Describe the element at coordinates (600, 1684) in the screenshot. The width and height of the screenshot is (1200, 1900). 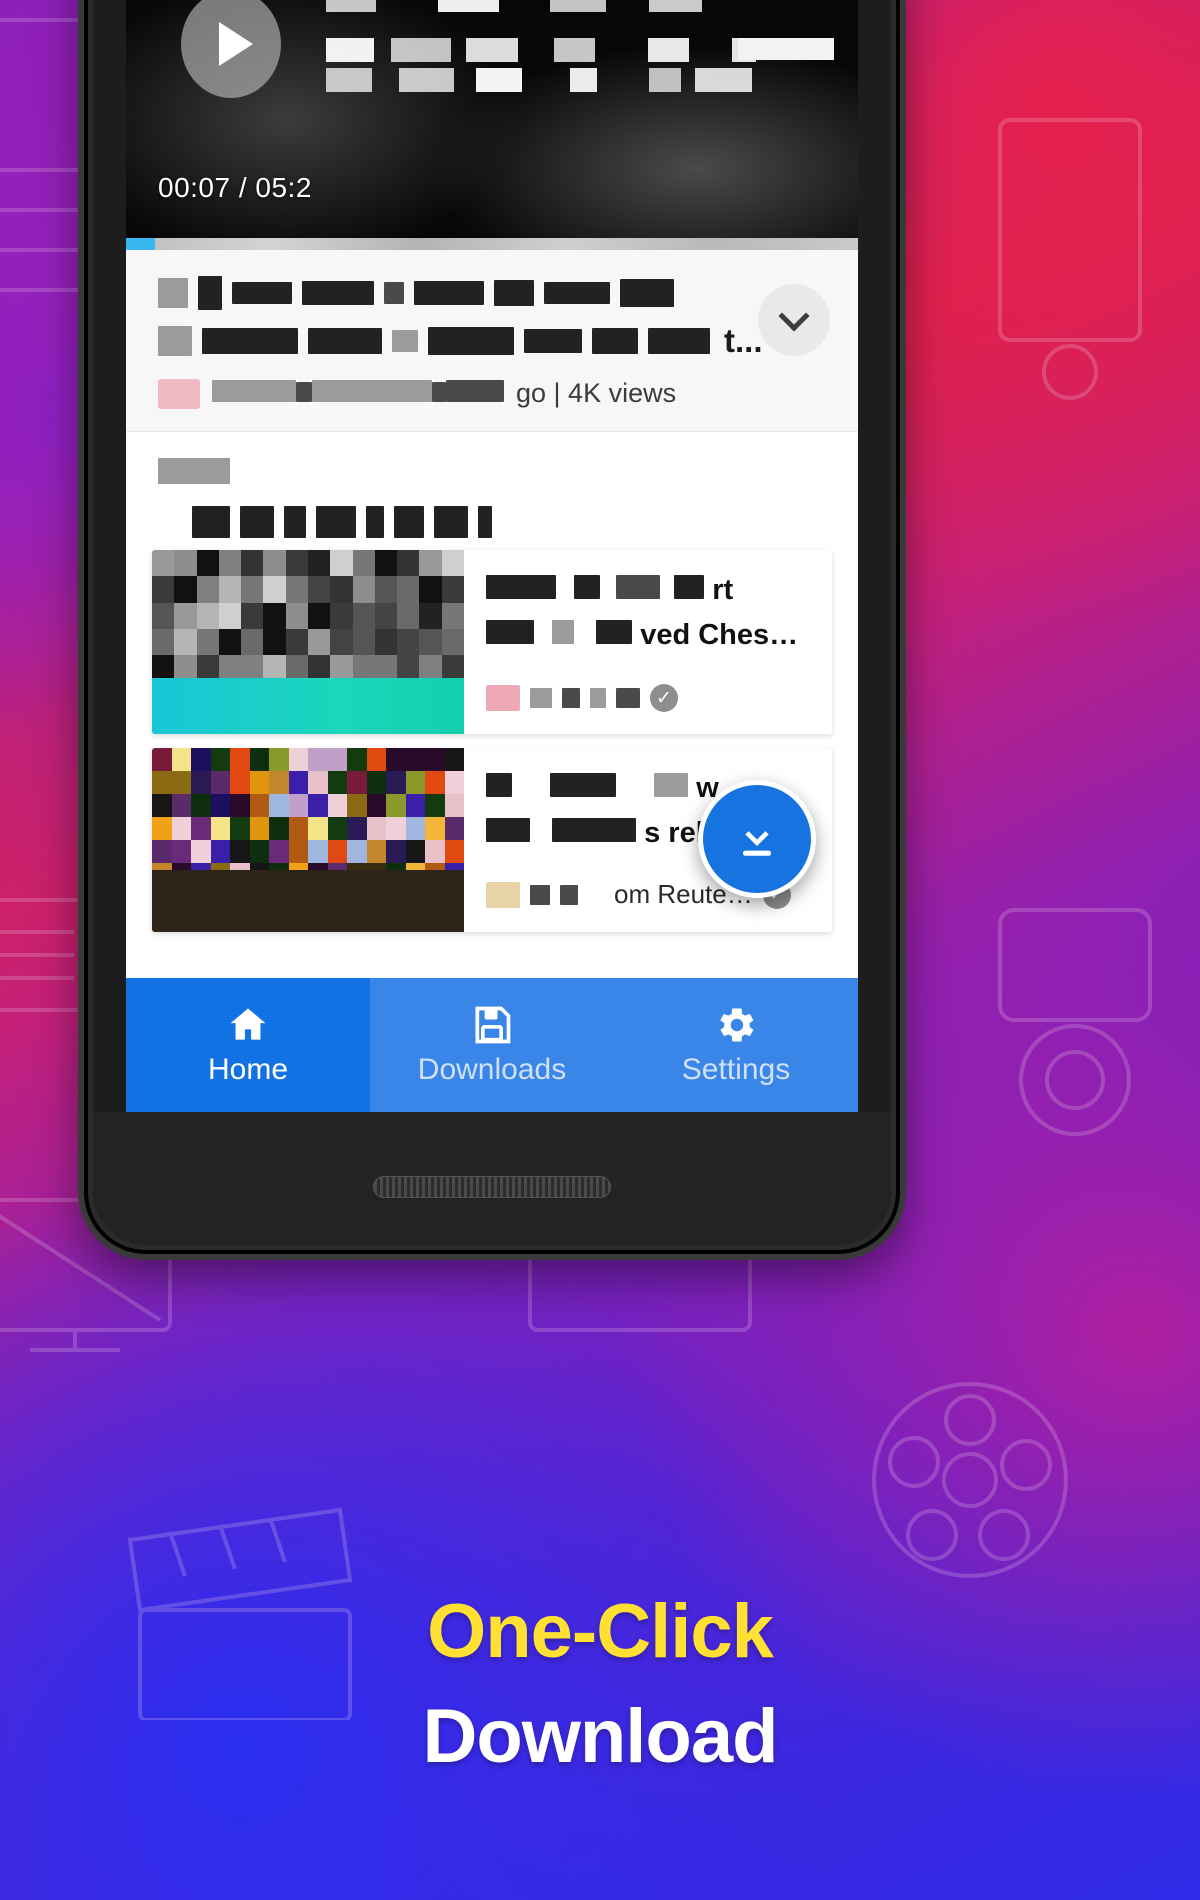
I see `promo-headline: One-Click Download` at that location.